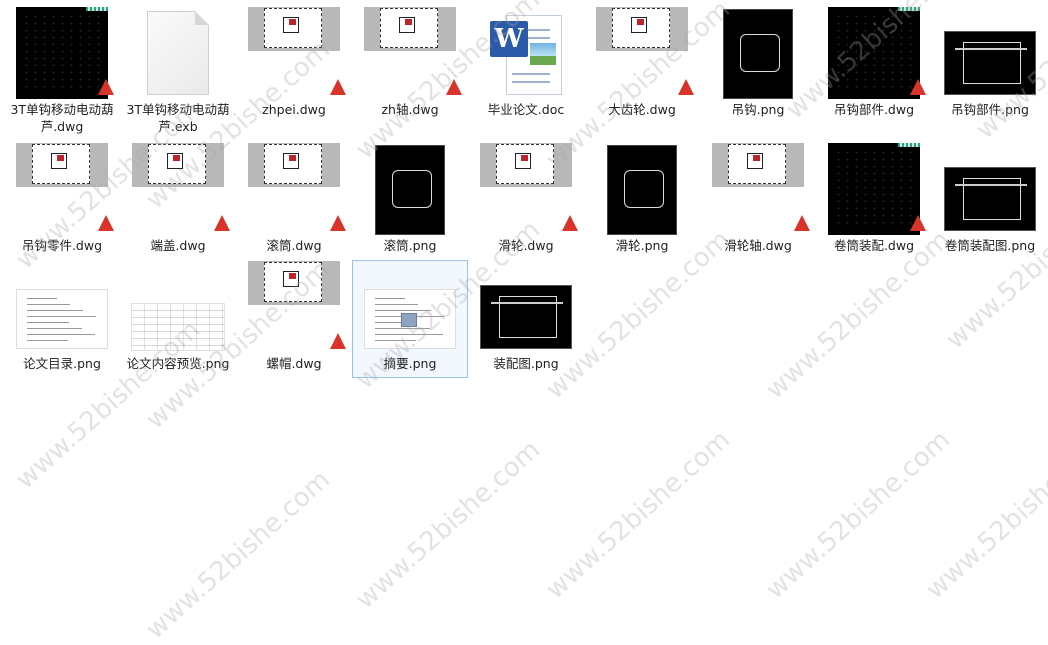 The image size is (1048, 645). I want to click on file-item: 大齿轮.dwg, so click(642, 65).